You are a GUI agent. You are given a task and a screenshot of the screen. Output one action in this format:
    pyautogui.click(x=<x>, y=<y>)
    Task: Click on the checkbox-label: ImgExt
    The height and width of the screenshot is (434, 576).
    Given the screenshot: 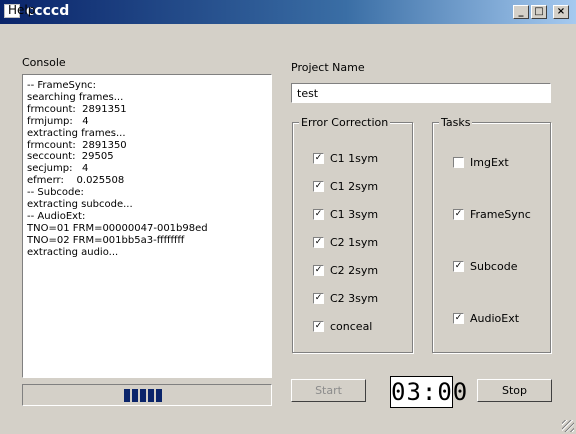 What is the action you would take?
    pyautogui.click(x=489, y=162)
    